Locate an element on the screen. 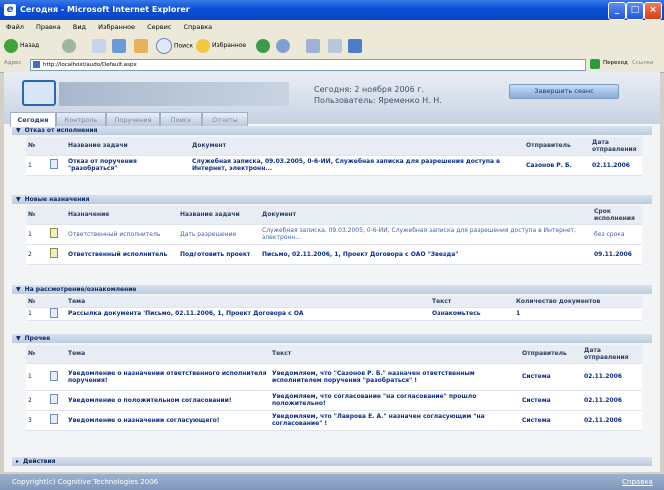 Image resolution: width=664 pixels, height=490 pixels. menu-view: Вид is located at coordinates (79, 27).